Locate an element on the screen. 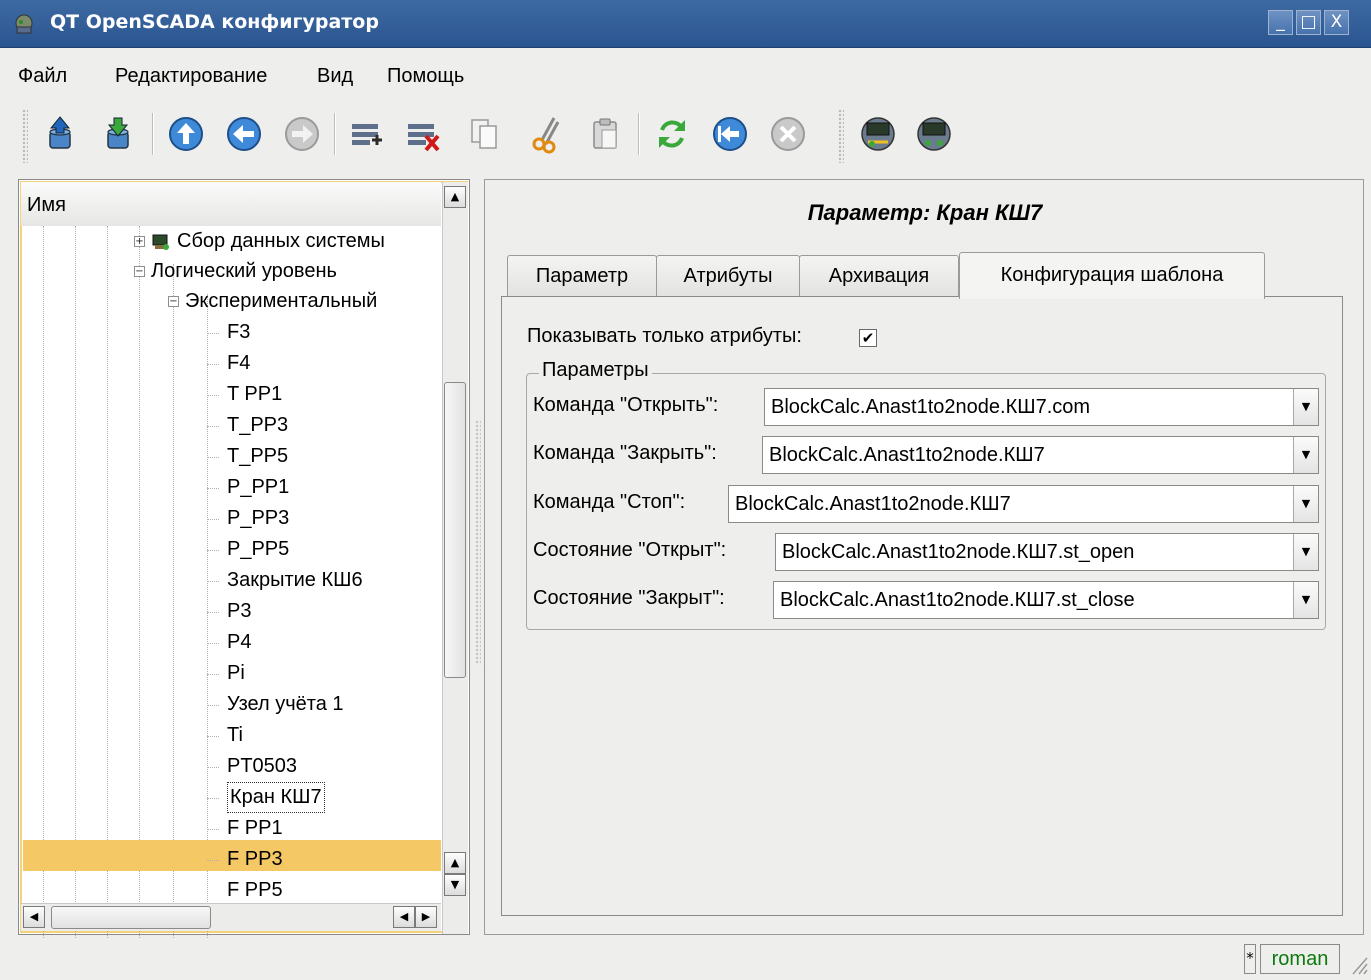 The image size is (1371, 980). daq-system-icon is located at coordinates (160, 242).